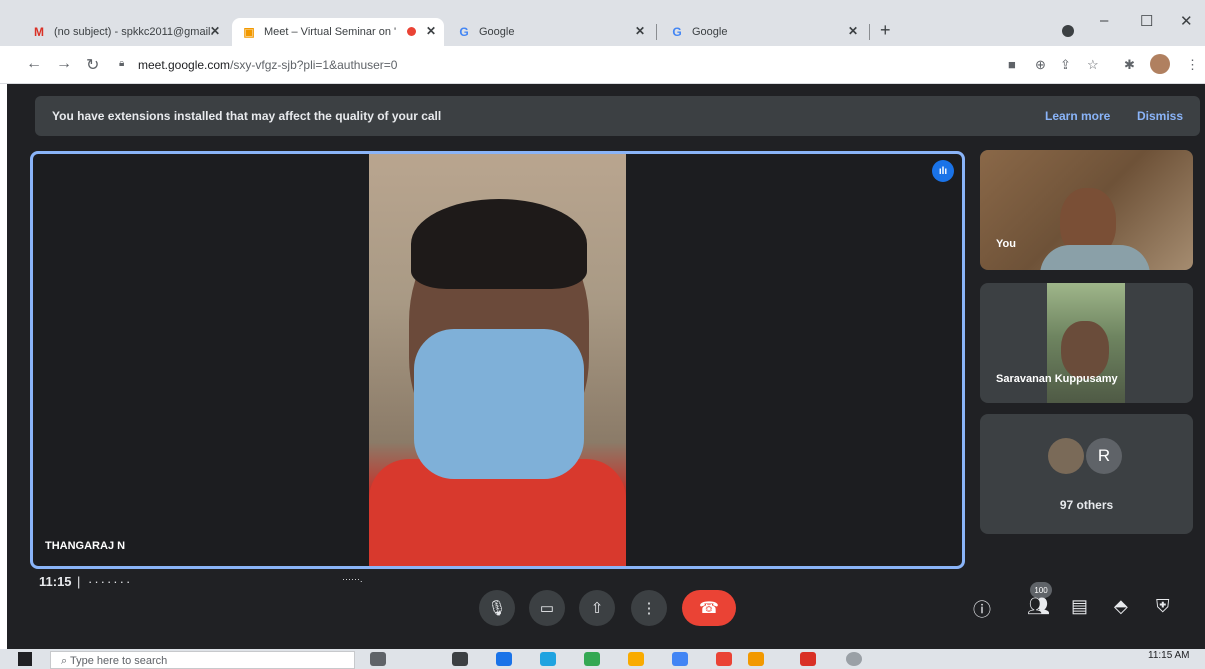  Describe the element at coordinates (1129, 65) in the screenshot. I see `extensions-icon: ✱` at that location.